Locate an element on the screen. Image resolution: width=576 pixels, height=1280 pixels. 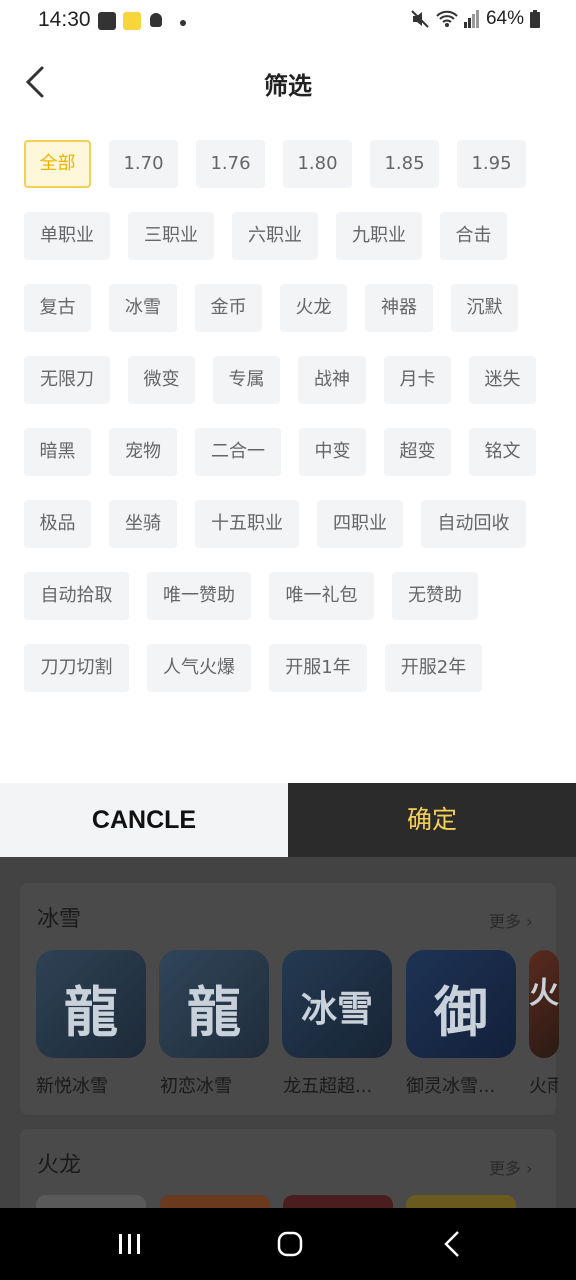
filter-chip: 神器 is located at coordinates (399, 308).